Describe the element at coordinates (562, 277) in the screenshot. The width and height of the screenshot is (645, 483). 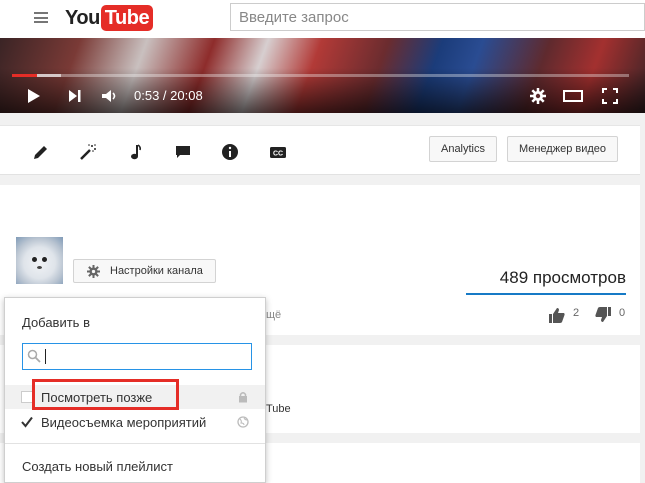
I see `view-count: 489 просмотров` at that location.